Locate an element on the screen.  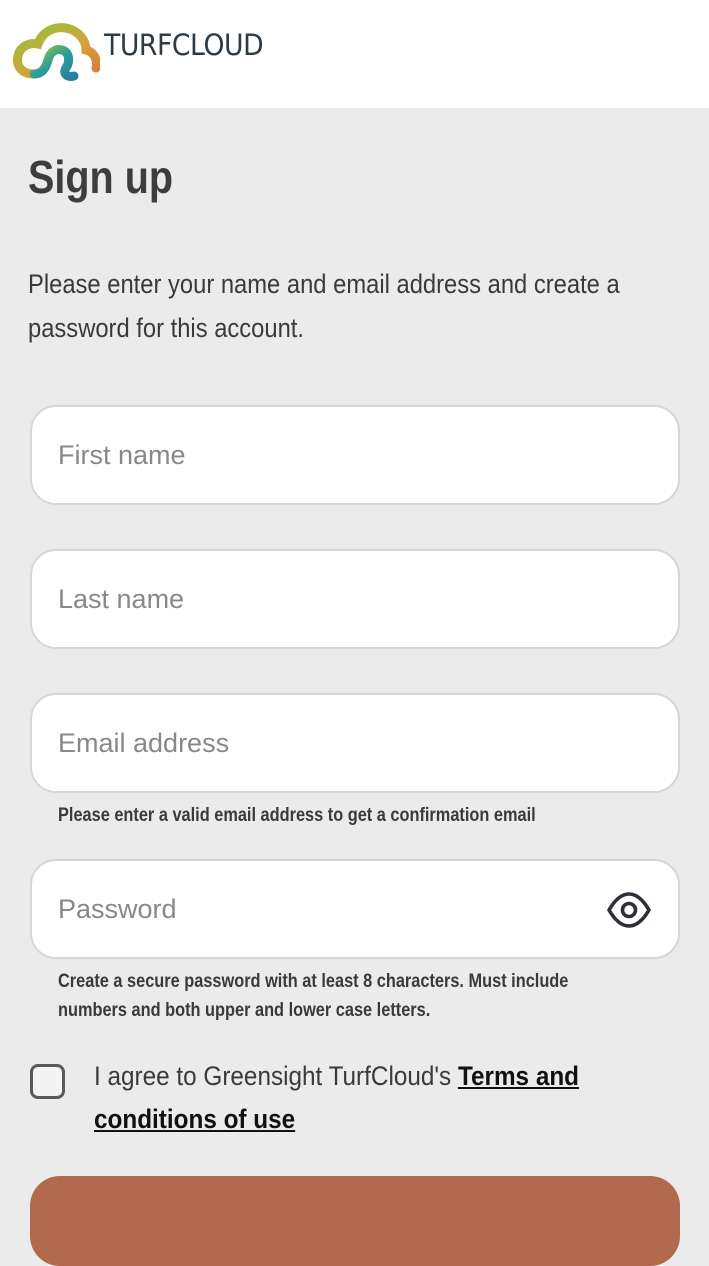
terms-link-continued: conditions of use is located at coordinates (194, 1119).